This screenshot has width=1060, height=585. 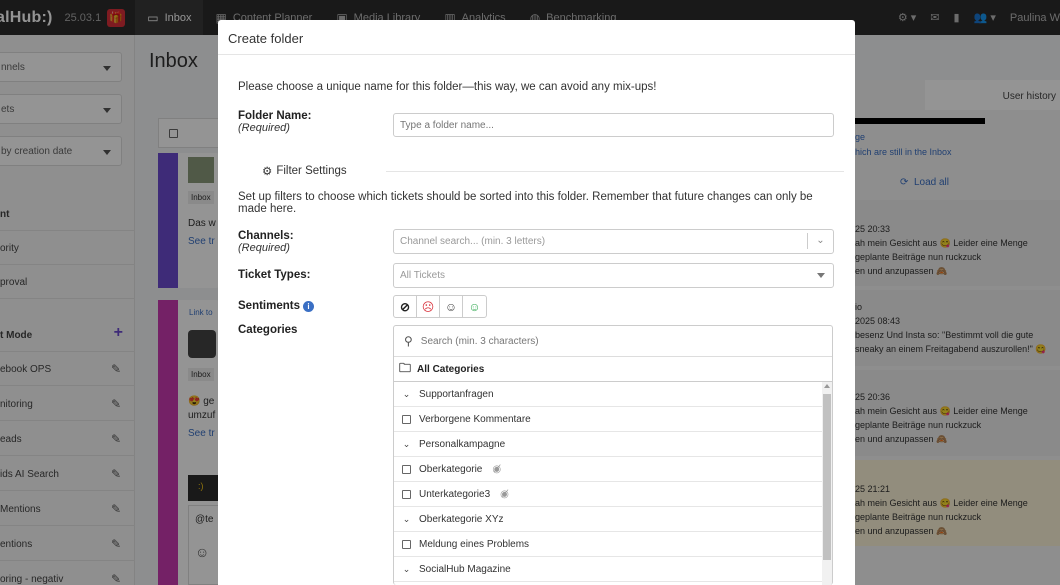 What do you see at coordinates (275, 116) in the screenshot?
I see `folder-name-label-text: Folder Name:` at bounding box center [275, 116].